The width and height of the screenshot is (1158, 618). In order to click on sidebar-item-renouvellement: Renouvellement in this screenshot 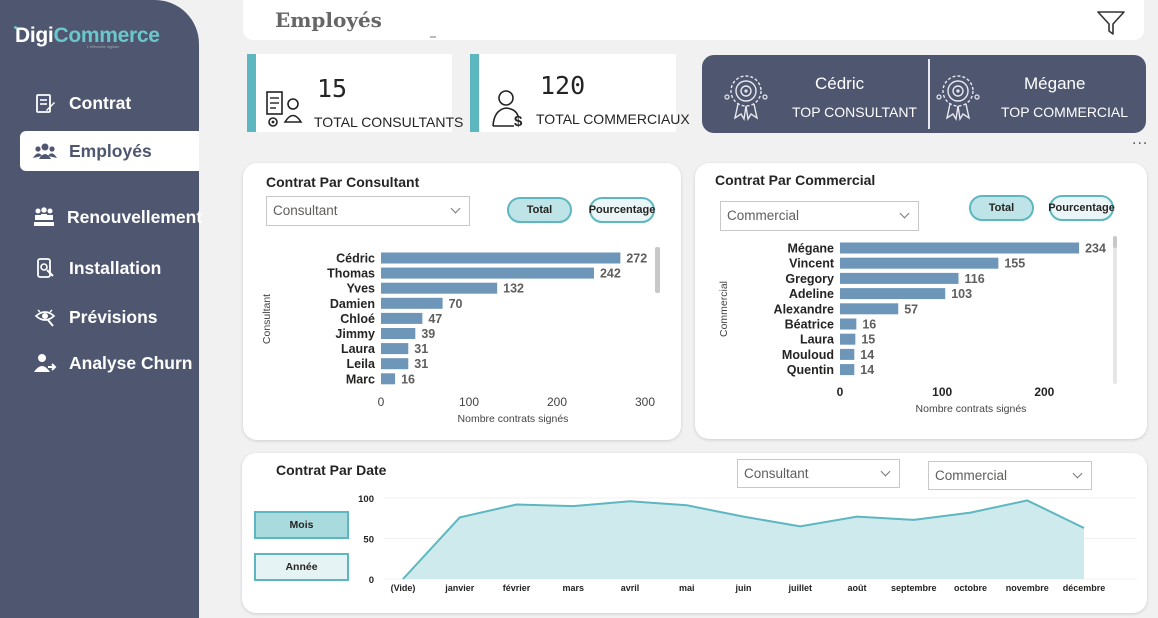, I will do `click(111, 217)`.